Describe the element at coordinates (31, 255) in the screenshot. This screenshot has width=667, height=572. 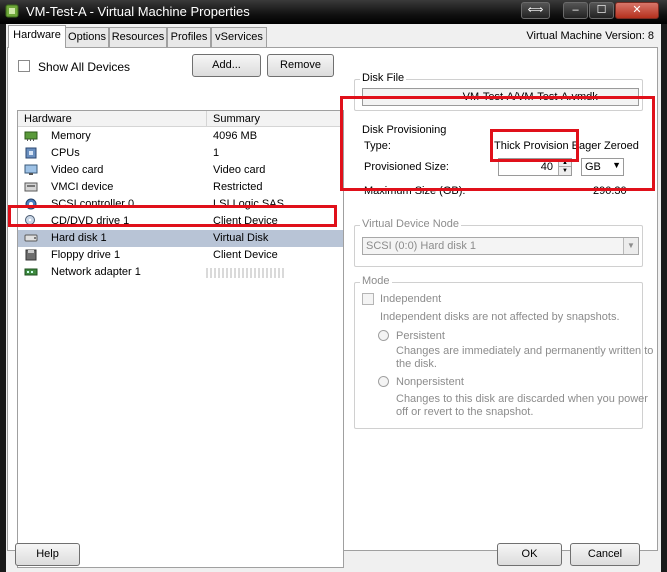
I see `floppy-icon` at that location.